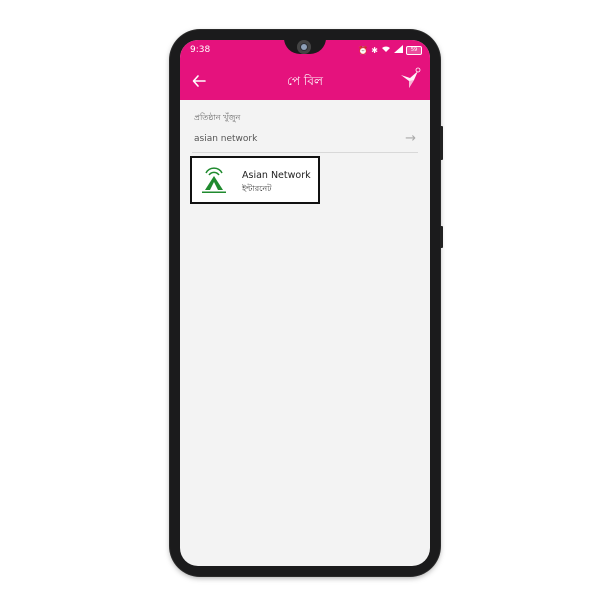 The image size is (600, 600). What do you see at coordinates (217, 117) in the screenshot?
I see `search-label: প্রতিষ্ঠান খুঁজুন` at bounding box center [217, 117].